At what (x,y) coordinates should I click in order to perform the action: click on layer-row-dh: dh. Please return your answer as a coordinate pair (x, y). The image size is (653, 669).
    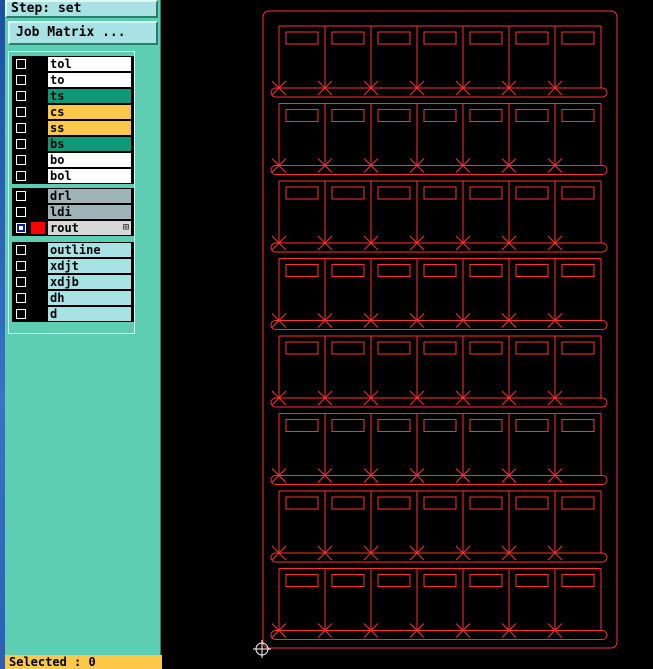
    Looking at the image, I should click on (73, 298).